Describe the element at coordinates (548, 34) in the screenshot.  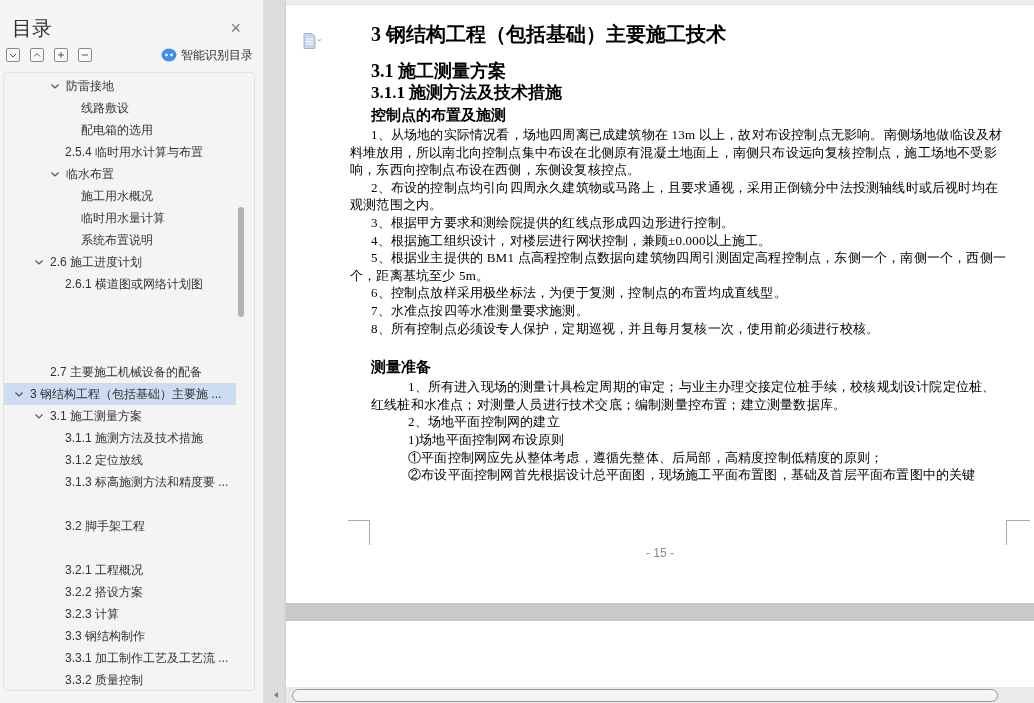
I see `heading: 3 钢结构工程（包括基础）主要施工技术` at that location.